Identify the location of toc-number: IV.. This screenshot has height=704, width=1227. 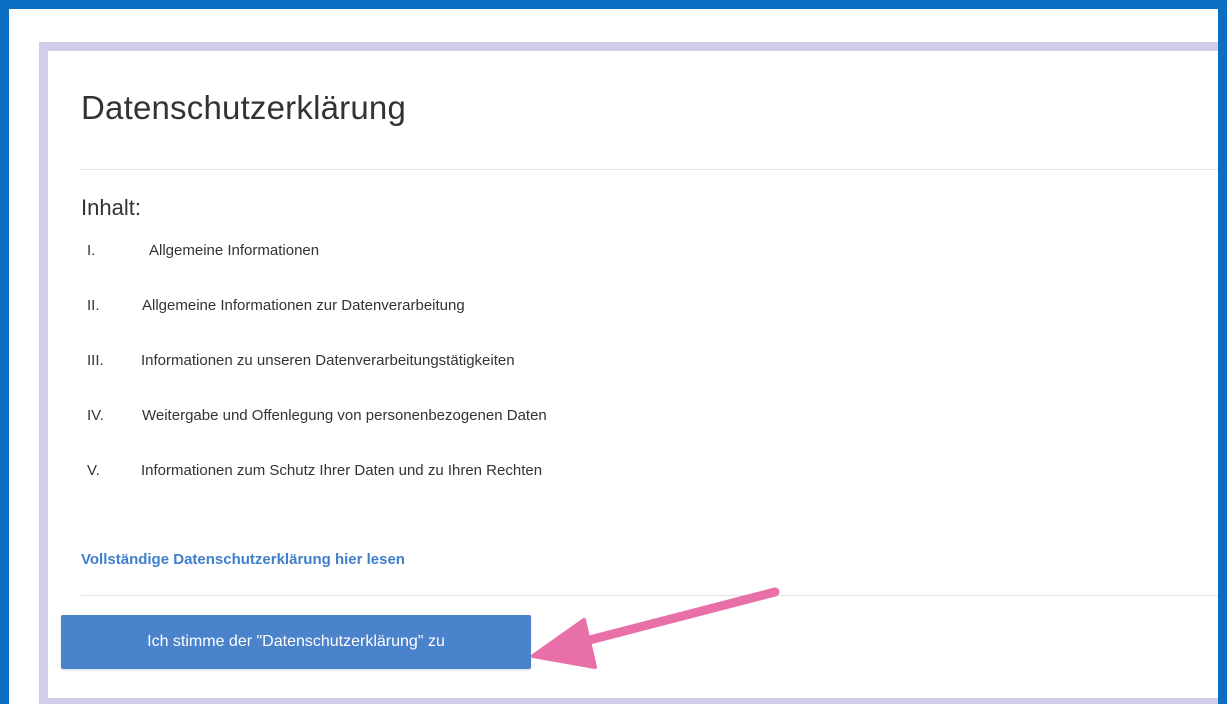
(95, 415).